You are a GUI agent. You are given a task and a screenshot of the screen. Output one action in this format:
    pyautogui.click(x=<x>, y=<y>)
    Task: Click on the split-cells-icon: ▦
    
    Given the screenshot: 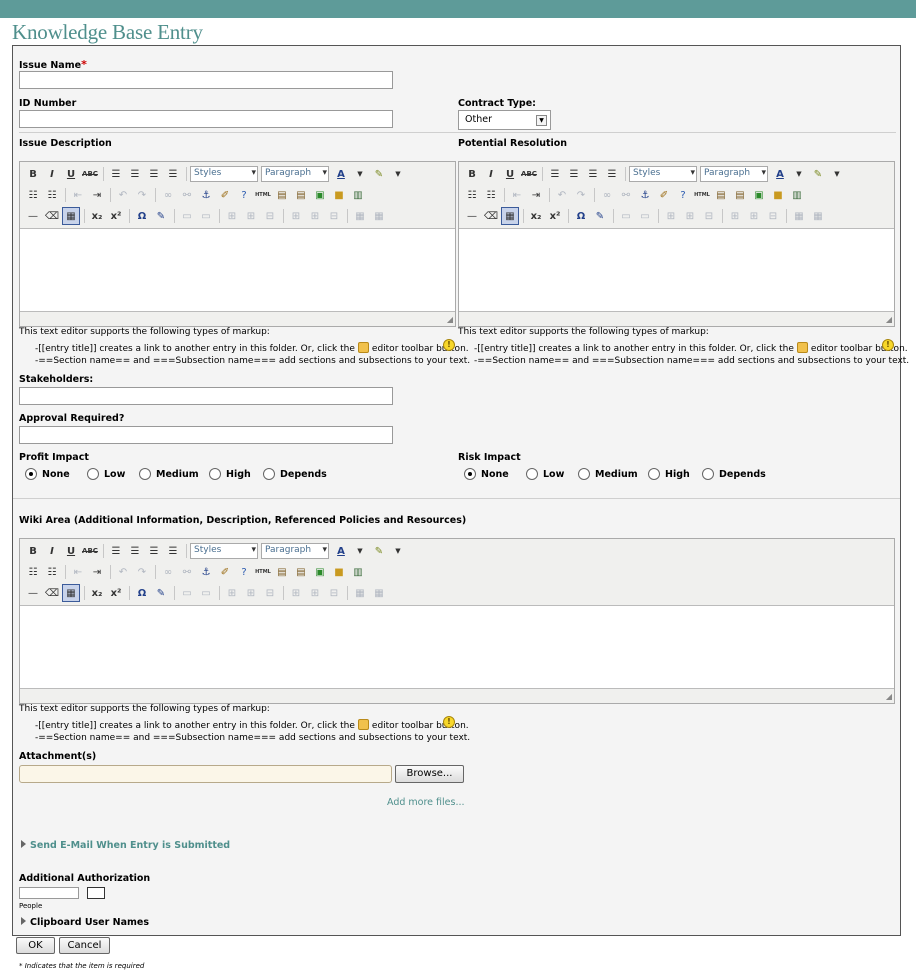 What is the action you would take?
    pyautogui.click(x=360, y=593)
    